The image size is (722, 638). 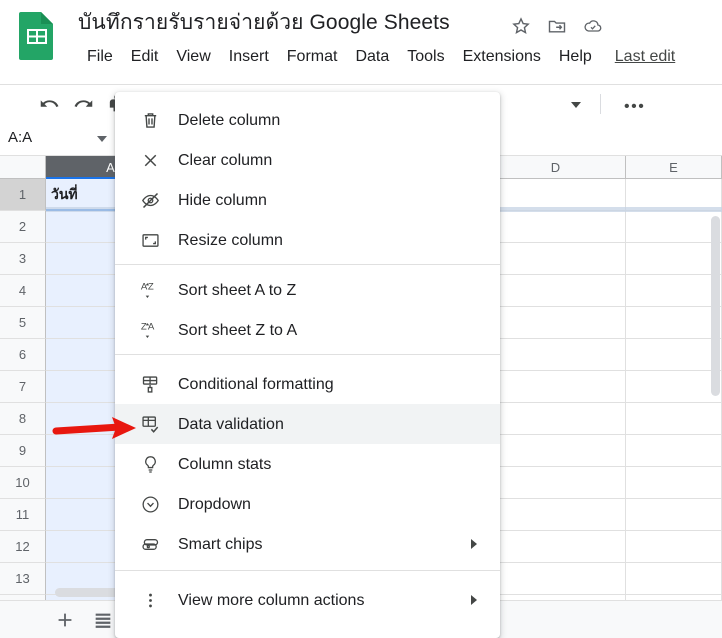 I want to click on cell-d12, so click(x=556, y=547).